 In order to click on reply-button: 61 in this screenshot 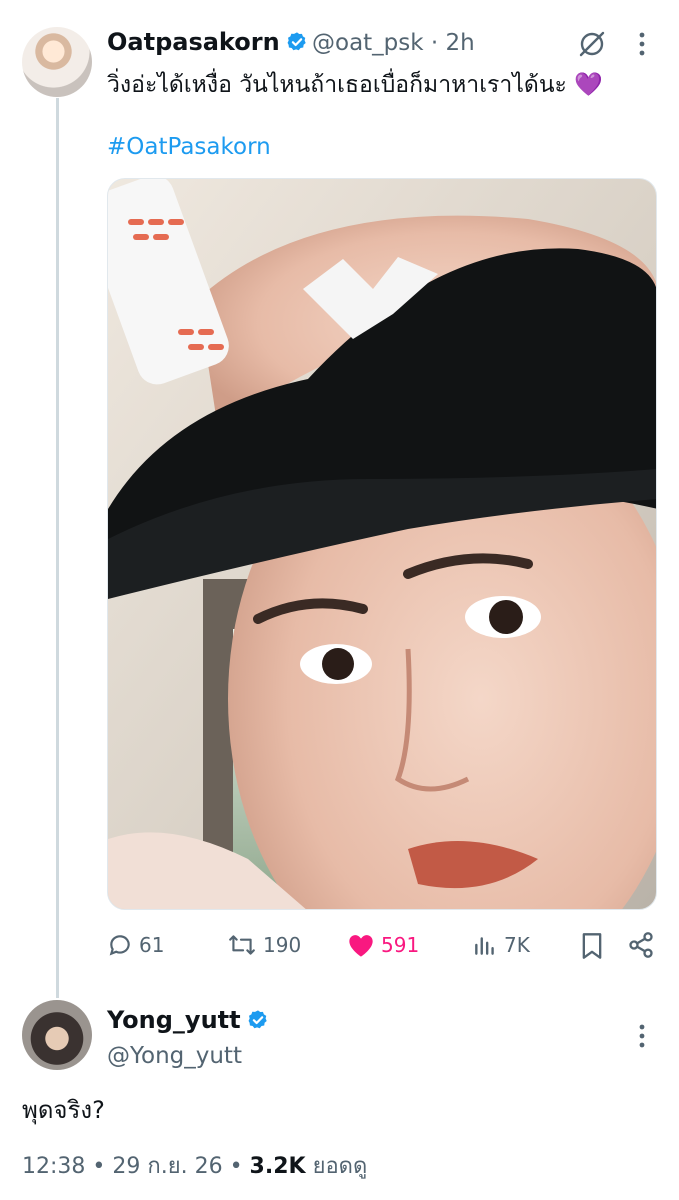, I will do `click(135, 945)`.